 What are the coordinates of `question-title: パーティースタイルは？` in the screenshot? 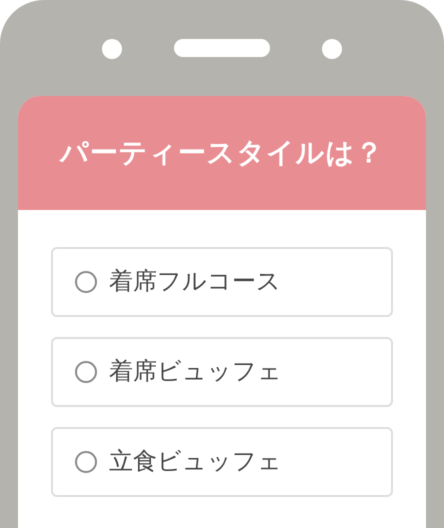 It's located at (222, 153).